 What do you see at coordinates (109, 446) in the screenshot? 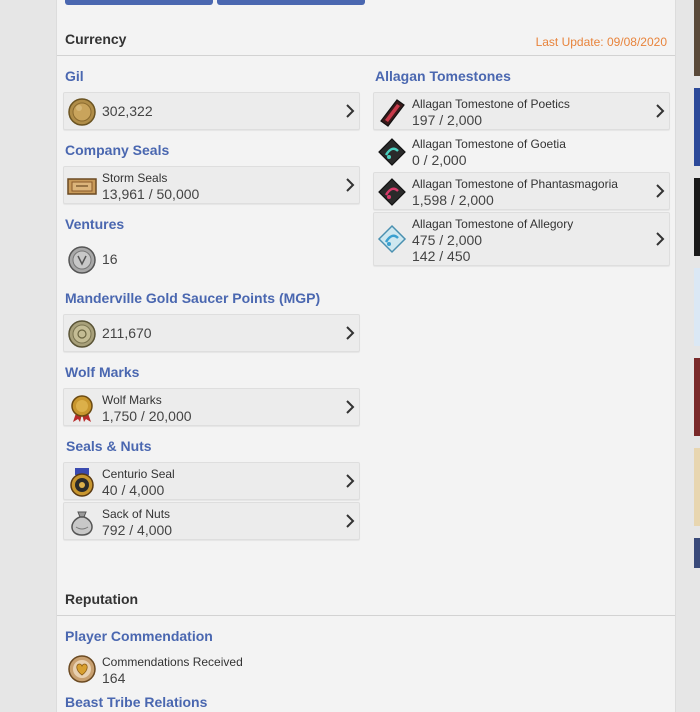
I see `seals-nuts-category: Seals & Nuts` at bounding box center [109, 446].